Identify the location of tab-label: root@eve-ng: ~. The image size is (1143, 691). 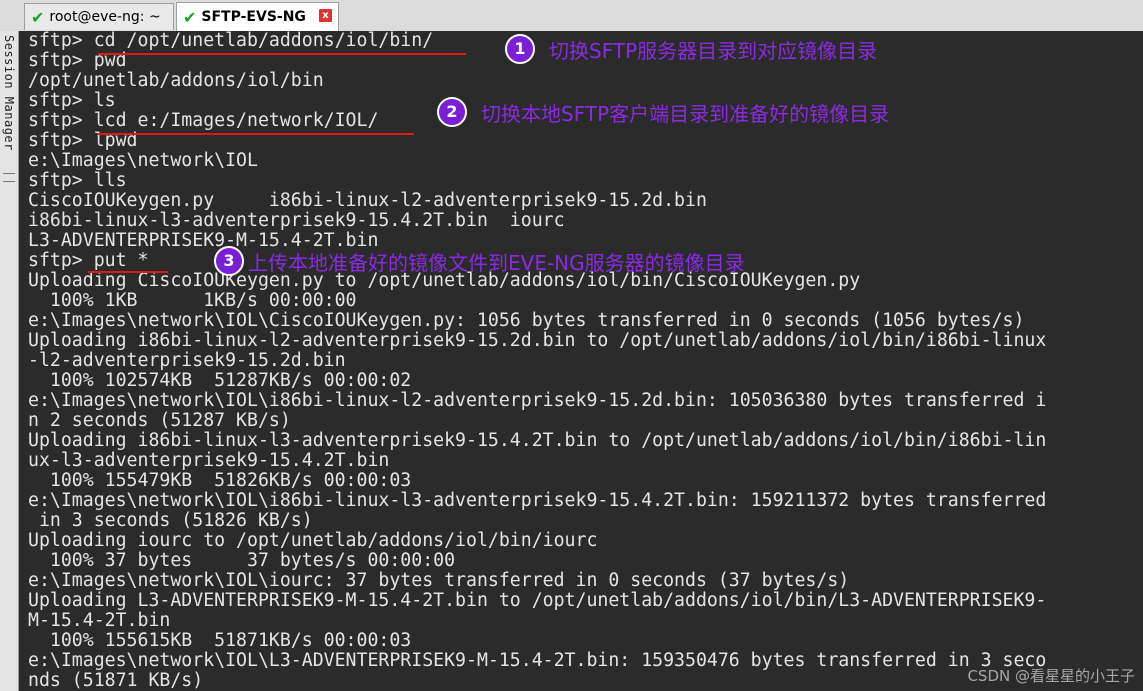
(105, 17).